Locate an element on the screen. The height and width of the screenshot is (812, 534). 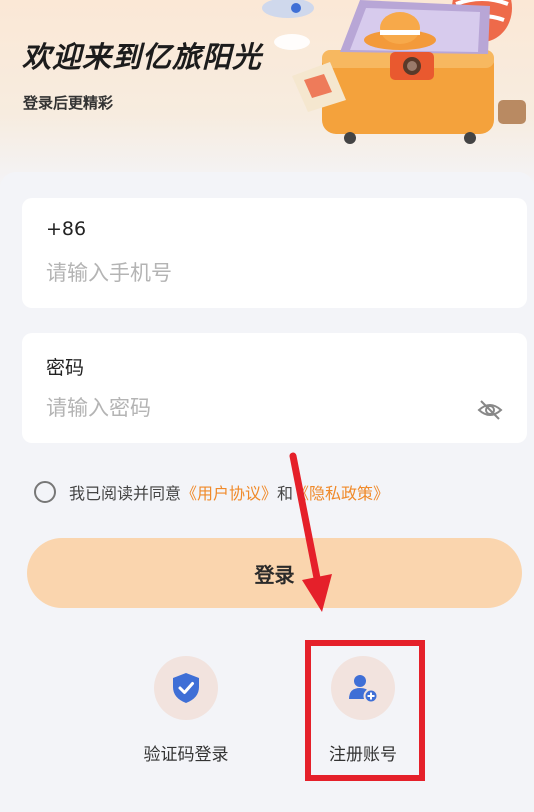
agreement-text: 我已阅读并同意 is located at coordinates (125, 493).